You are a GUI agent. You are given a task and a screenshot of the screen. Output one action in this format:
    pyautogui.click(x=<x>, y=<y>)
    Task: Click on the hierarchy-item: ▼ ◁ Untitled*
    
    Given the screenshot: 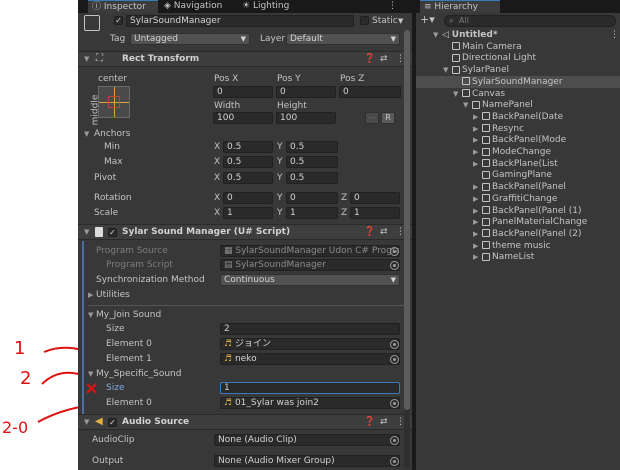 What is the action you would take?
    pyautogui.click(x=518, y=35)
    